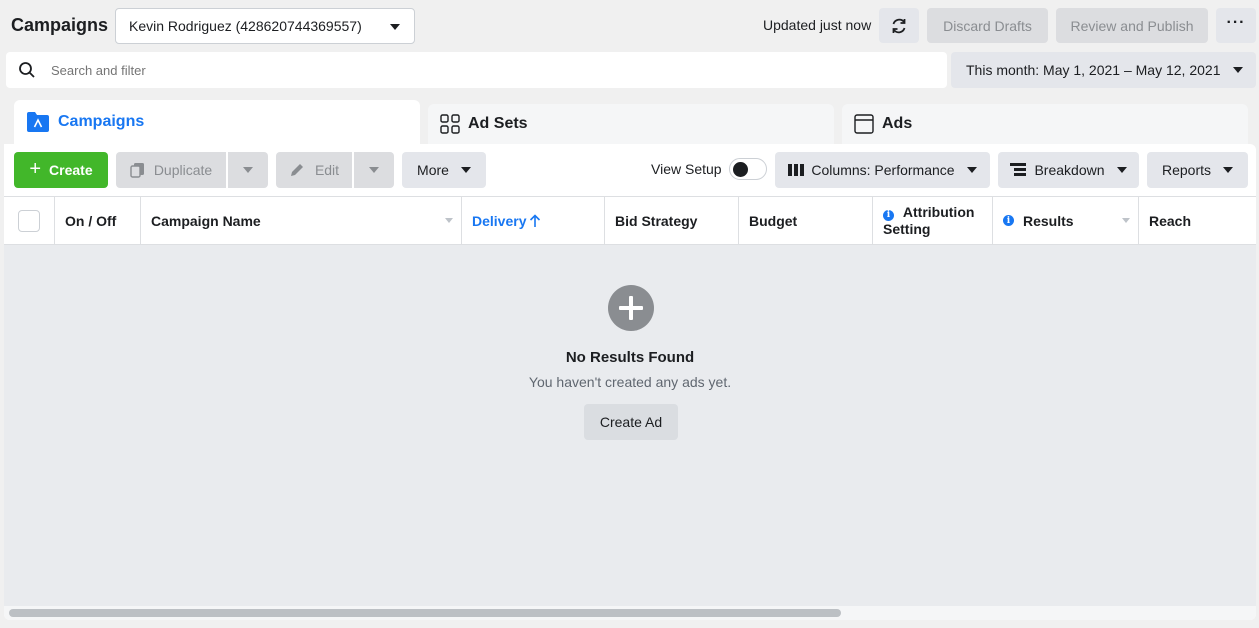 The width and height of the screenshot is (1259, 628). What do you see at coordinates (91, 220) in the screenshot?
I see `col-on-off-label: On / Off` at bounding box center [91, 220].